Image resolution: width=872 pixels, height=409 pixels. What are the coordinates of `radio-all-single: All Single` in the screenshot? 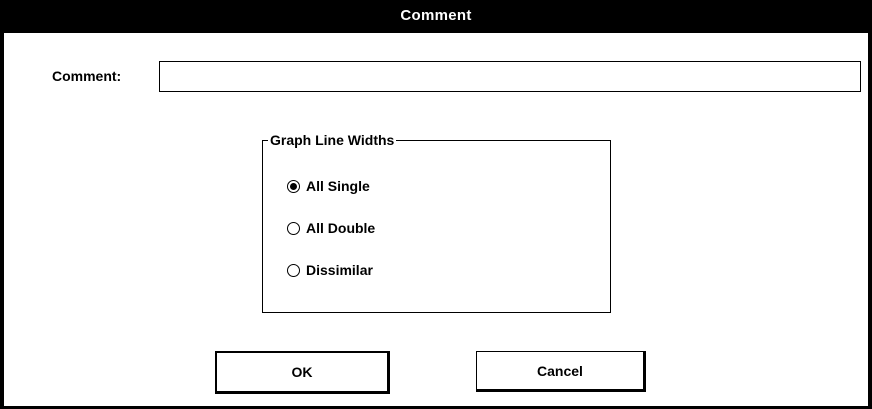 It's located at (328, 186).